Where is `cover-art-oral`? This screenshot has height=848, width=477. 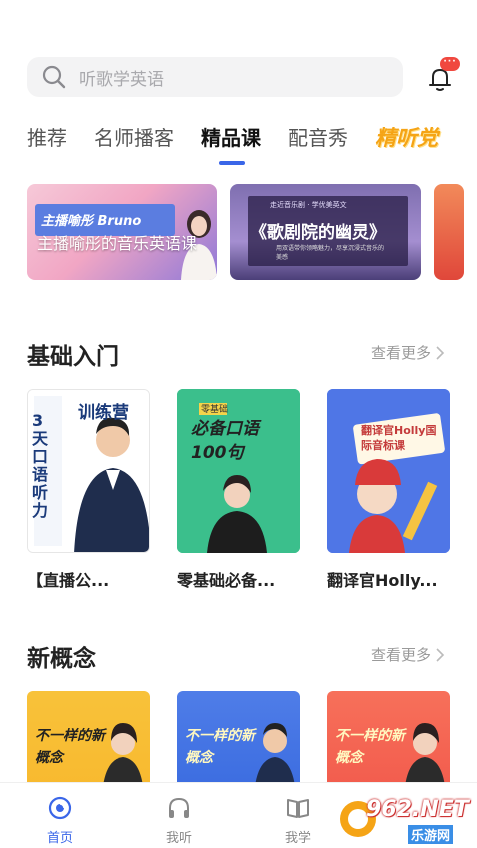 cover-art-oral is located at coordinates (238, 471).